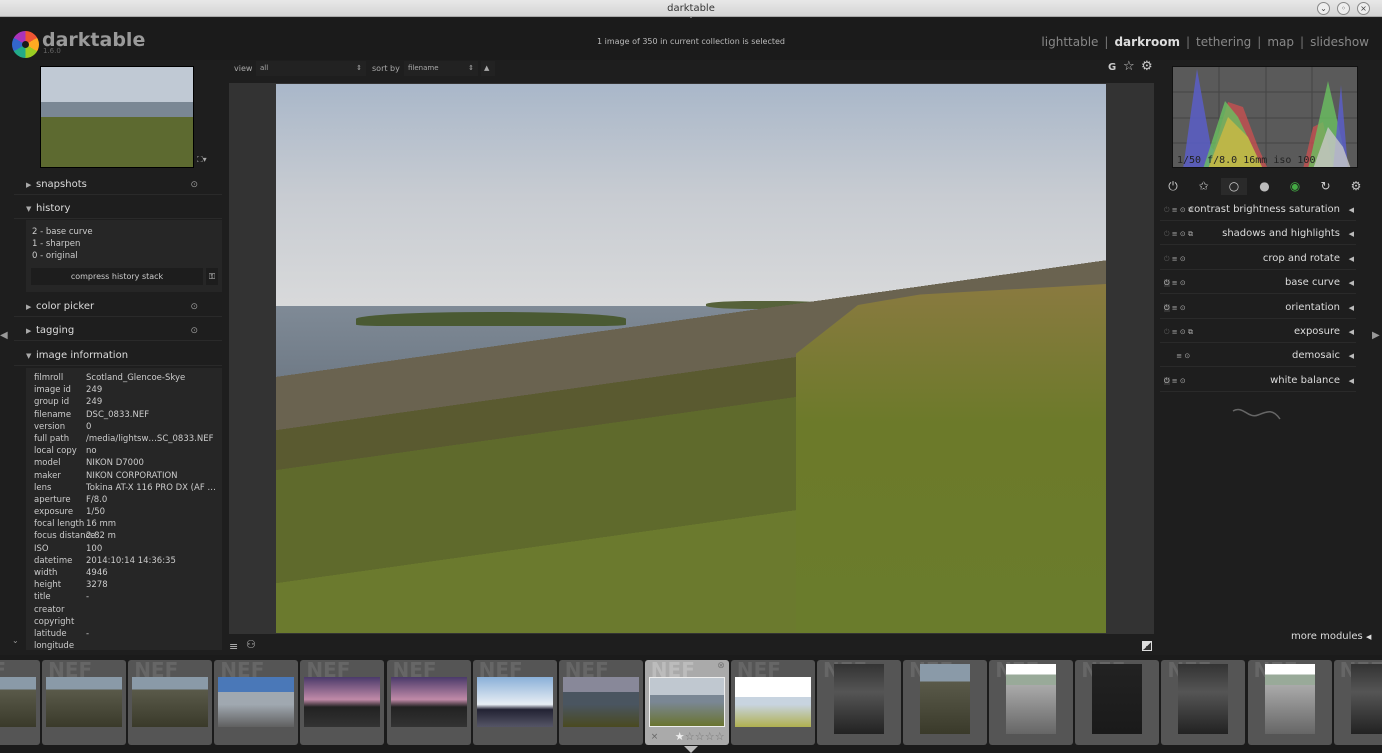 This screenshot has height=753, width=1382. I want to click on sort-order-button: ▲, so click(488, 68).